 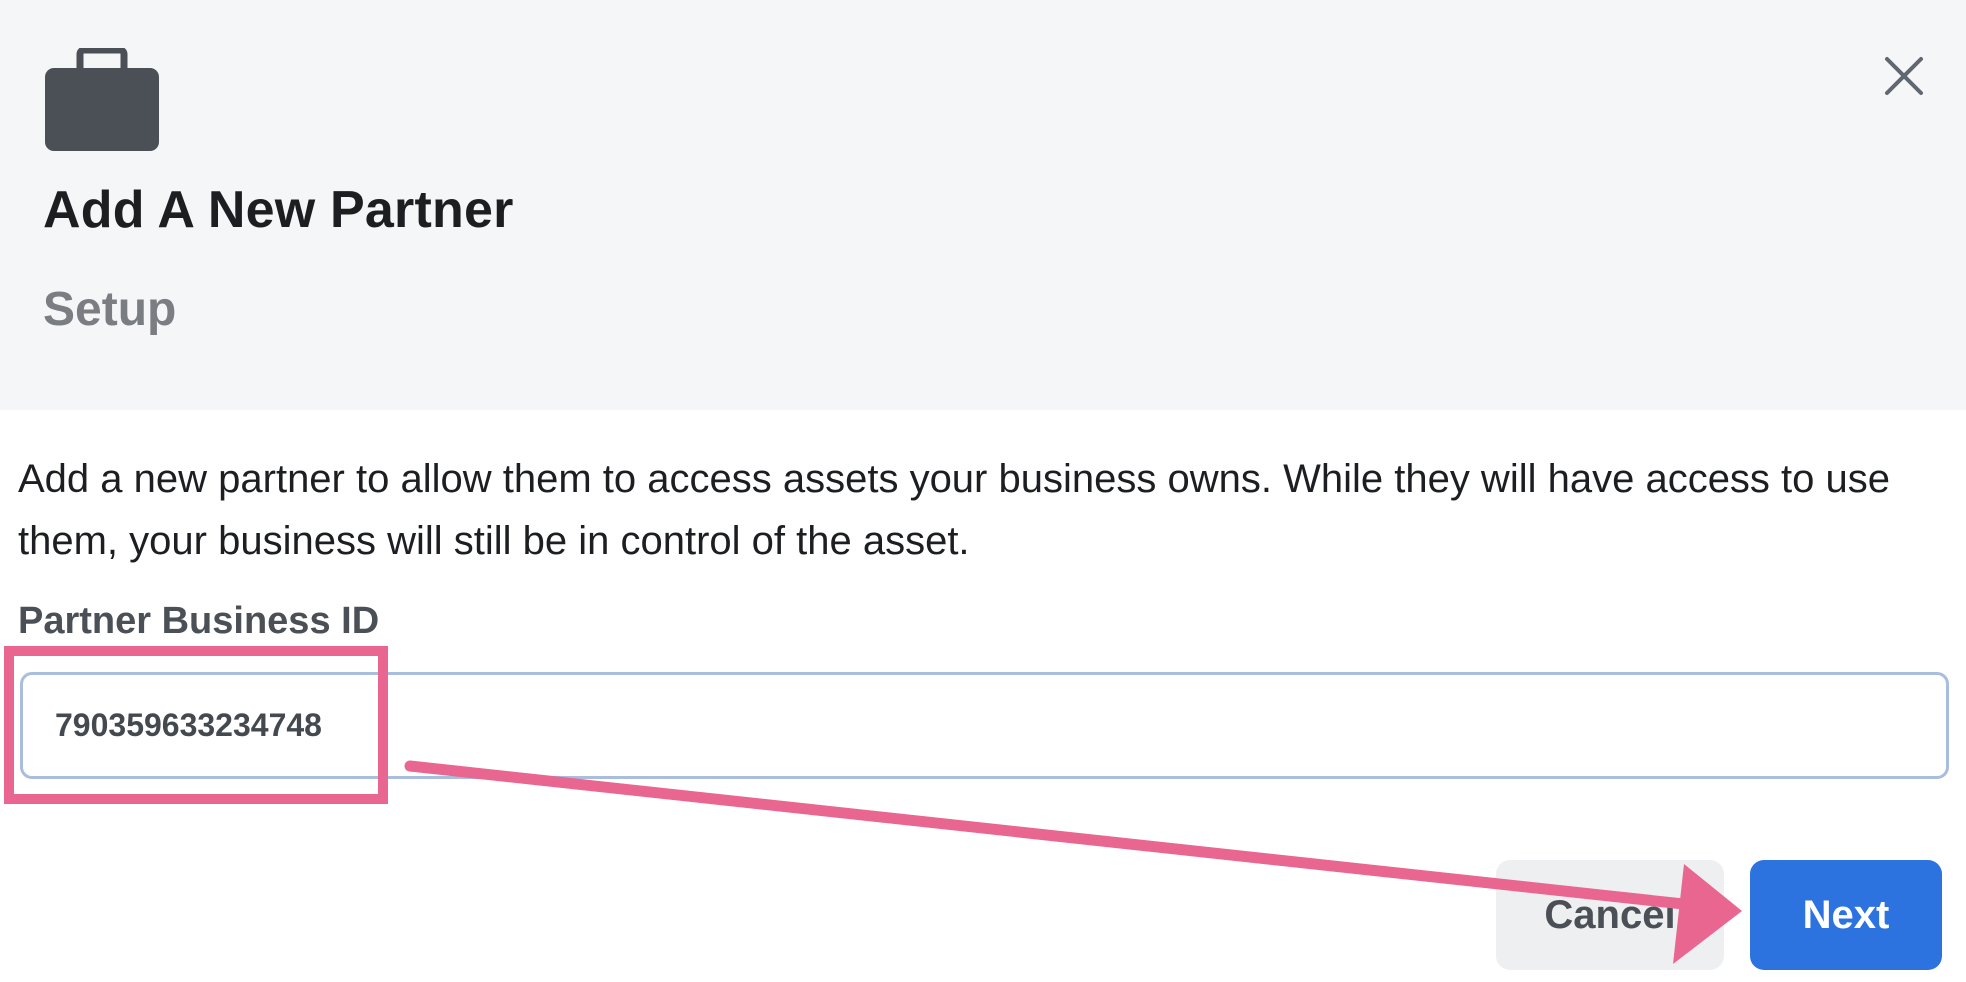 What do you see at coordinates (278, 210) in the screenshot?
I see `dialog-title: Add A New Partner` at bounding box center [278, 210].